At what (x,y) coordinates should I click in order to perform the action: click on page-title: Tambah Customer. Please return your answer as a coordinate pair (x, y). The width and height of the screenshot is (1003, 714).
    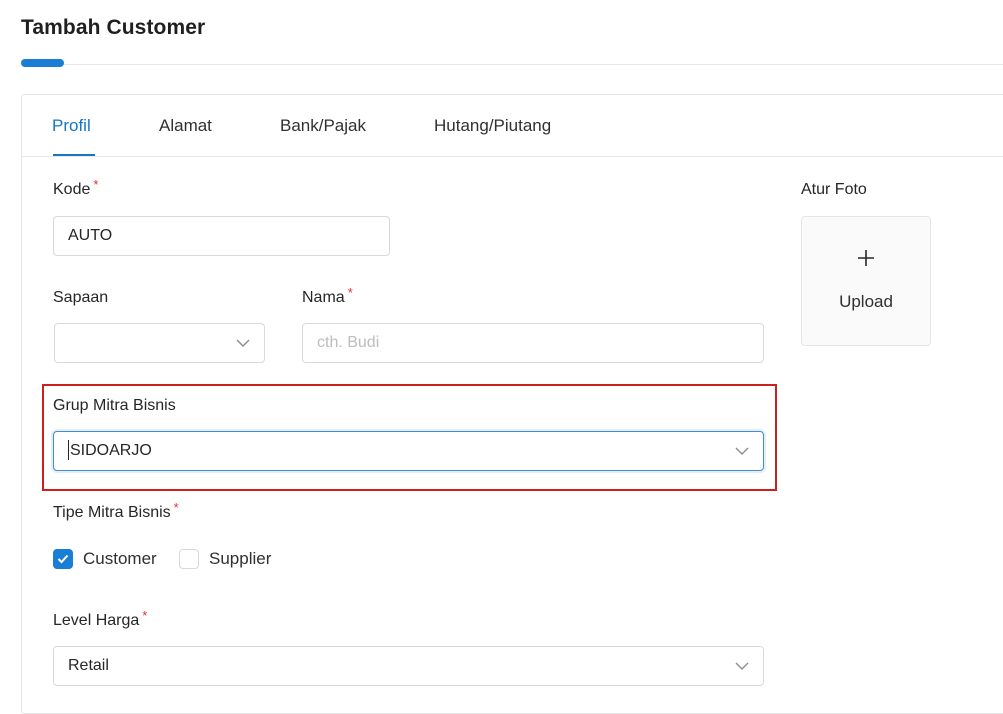
    Looking at the image, I should click on (113, 27).